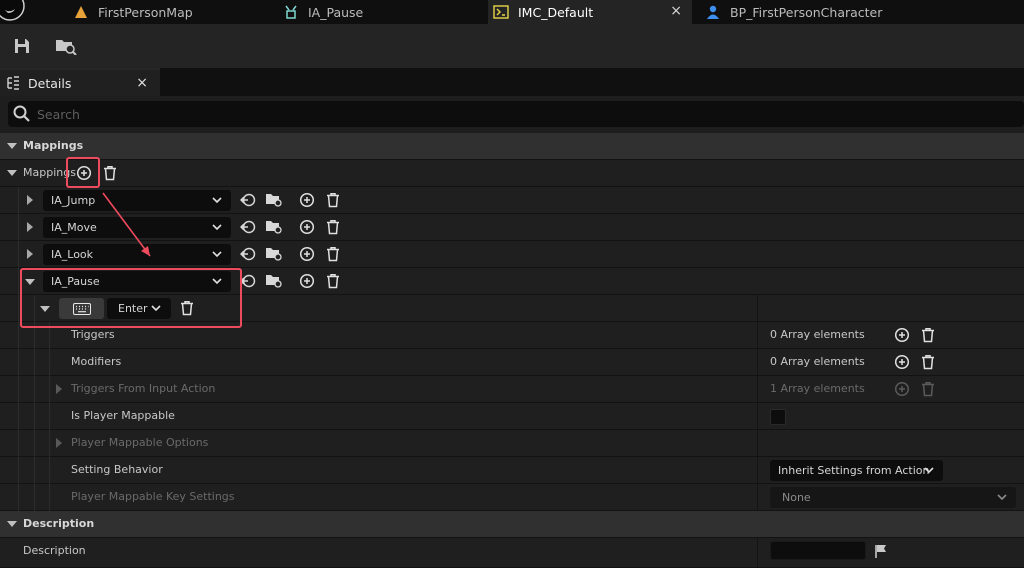 The image size is (1024, 568). What do you see at coordinates (818, 550) in the screenshot?
I see `description-input` at bounding box center [818, 550].